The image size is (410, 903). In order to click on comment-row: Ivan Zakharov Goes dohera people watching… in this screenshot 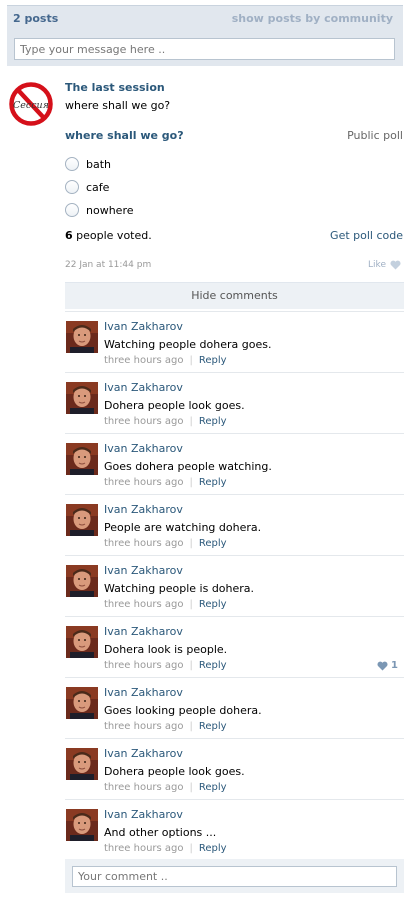, I will do `click(234, 463)`.